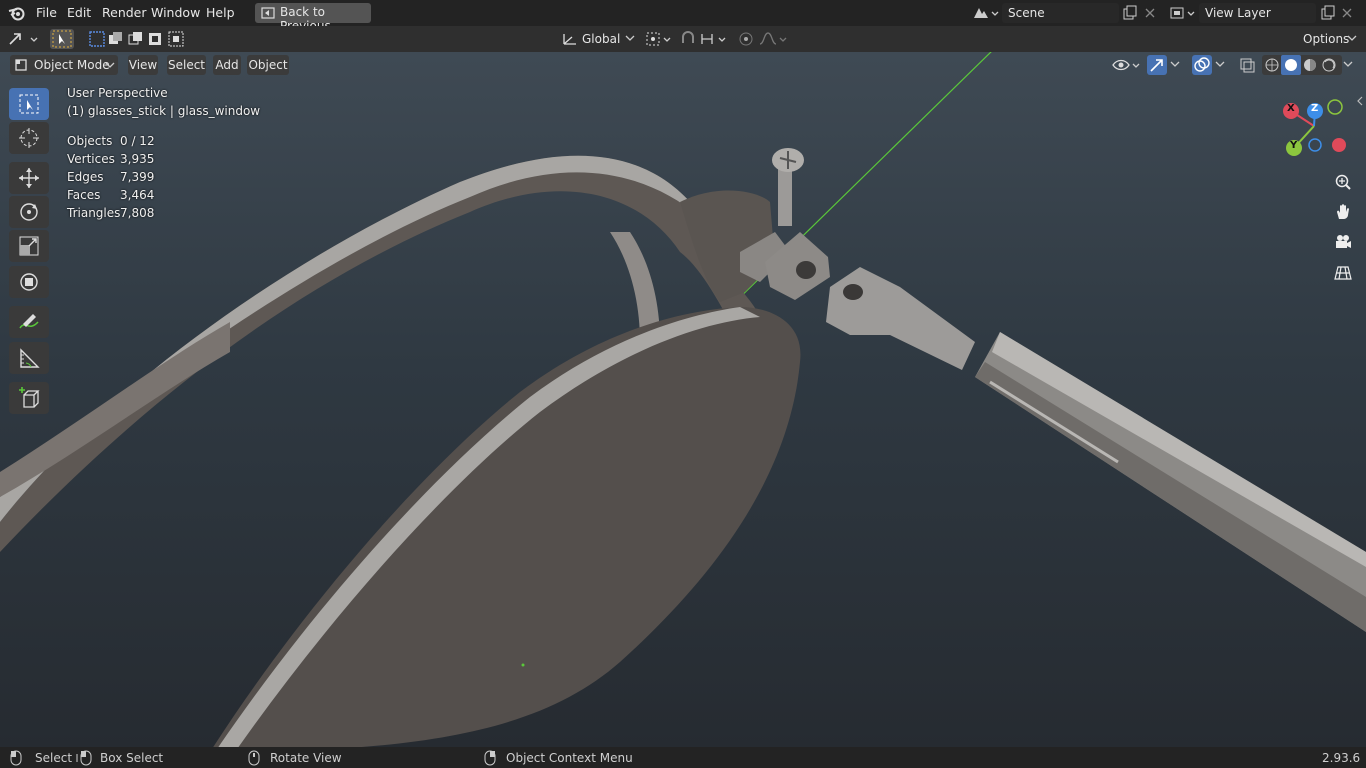  I want to click on pivot-point-icon, so click(659, 39).